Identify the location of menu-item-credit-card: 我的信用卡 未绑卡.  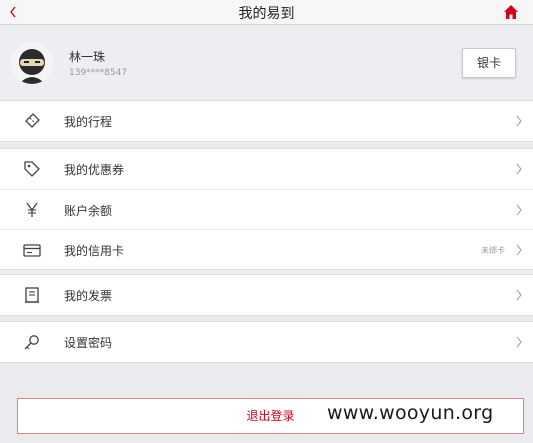
(266, 249).